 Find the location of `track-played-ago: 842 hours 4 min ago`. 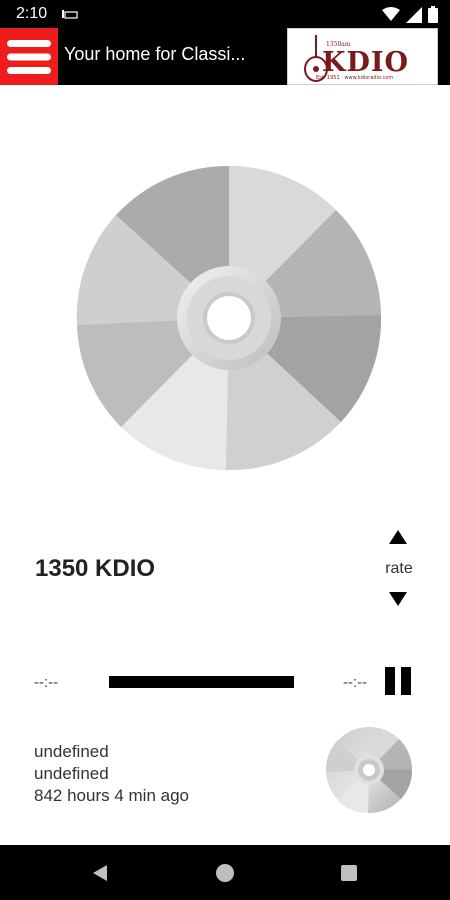

track-played-ago: 842 hours 4 min ago is located at coordinates (111, 795).